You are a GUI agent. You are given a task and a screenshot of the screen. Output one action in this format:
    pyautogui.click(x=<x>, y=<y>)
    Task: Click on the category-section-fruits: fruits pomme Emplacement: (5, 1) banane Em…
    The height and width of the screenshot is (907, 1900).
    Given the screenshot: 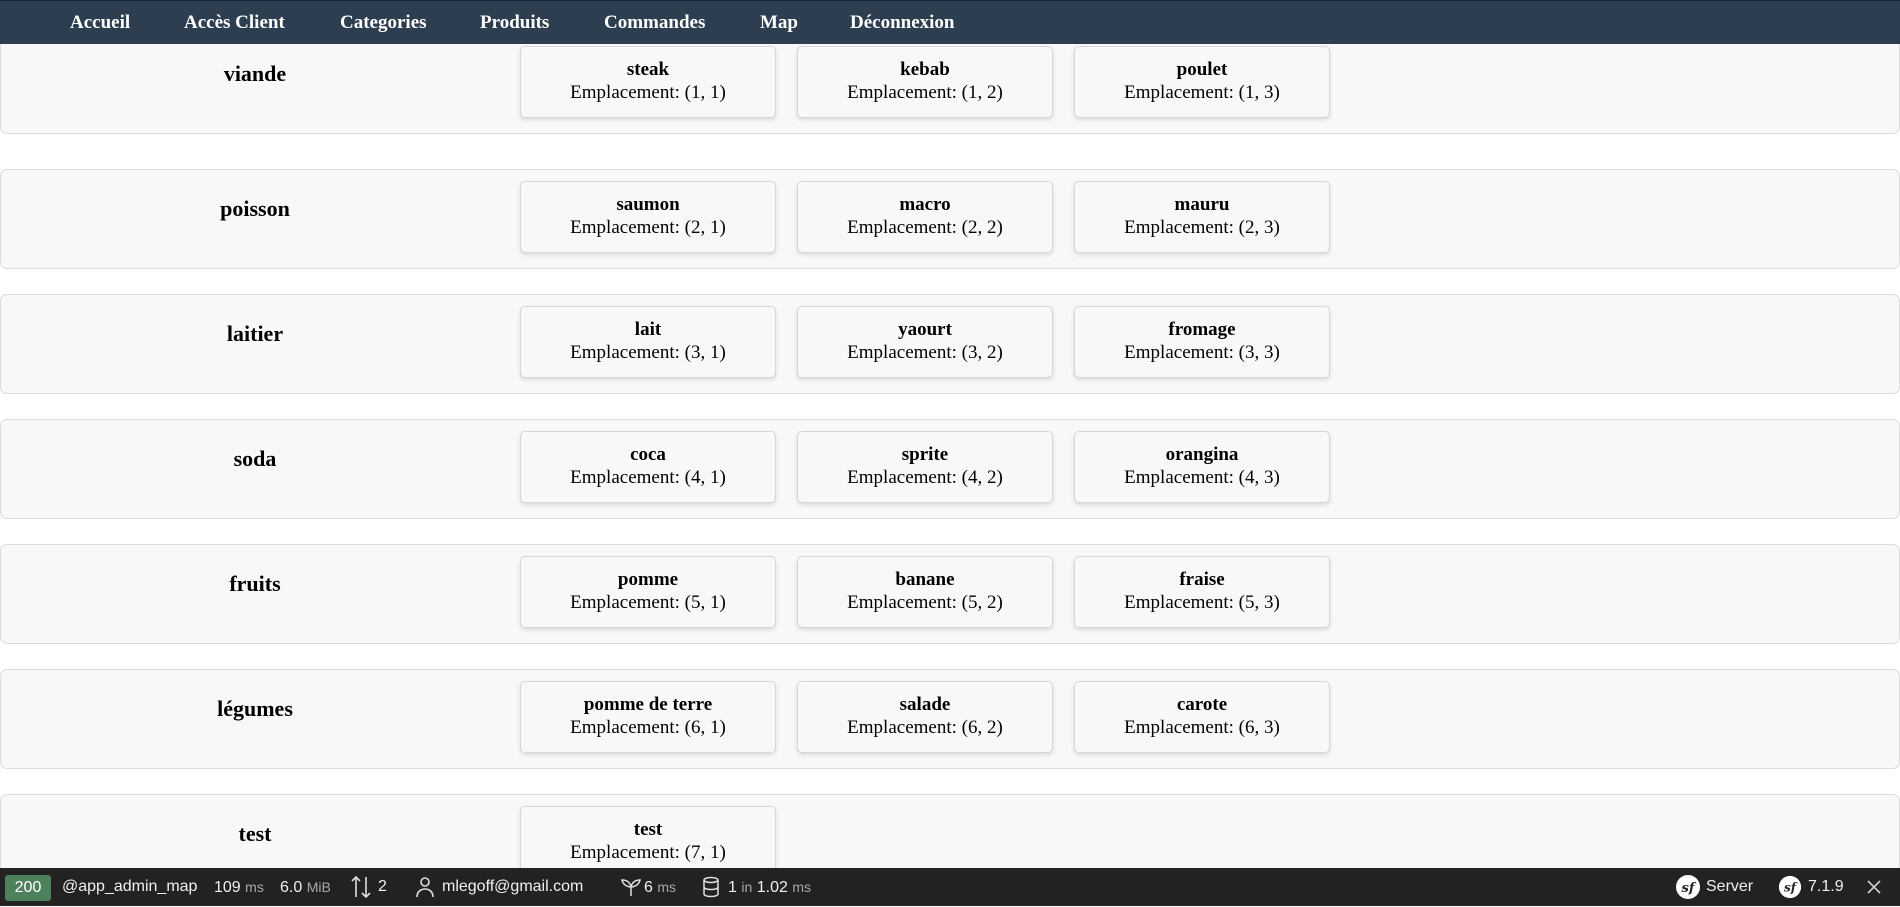 What is the action you would take?
    pyautogui.click(x=950, y=594)
    